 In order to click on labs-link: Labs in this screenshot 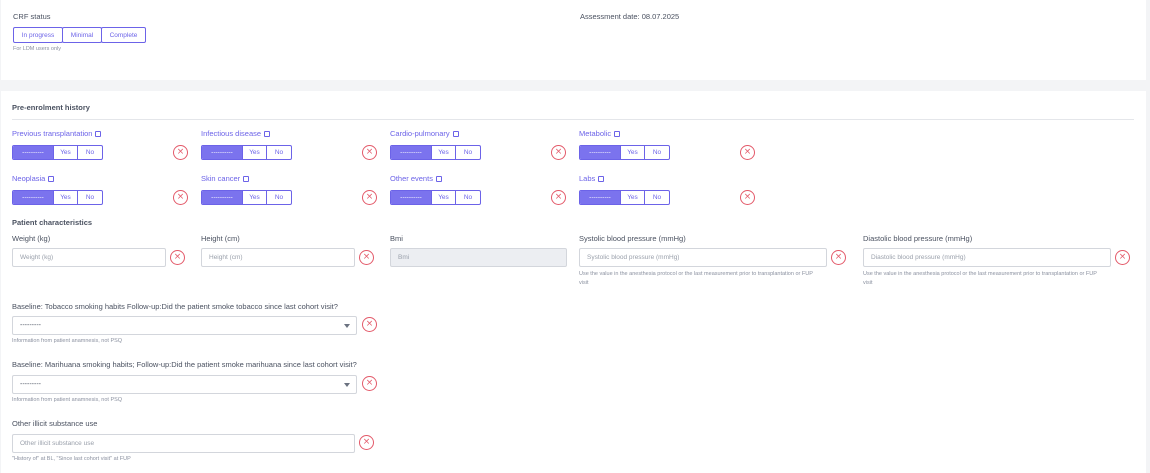, I will do `click(592, 178)`.